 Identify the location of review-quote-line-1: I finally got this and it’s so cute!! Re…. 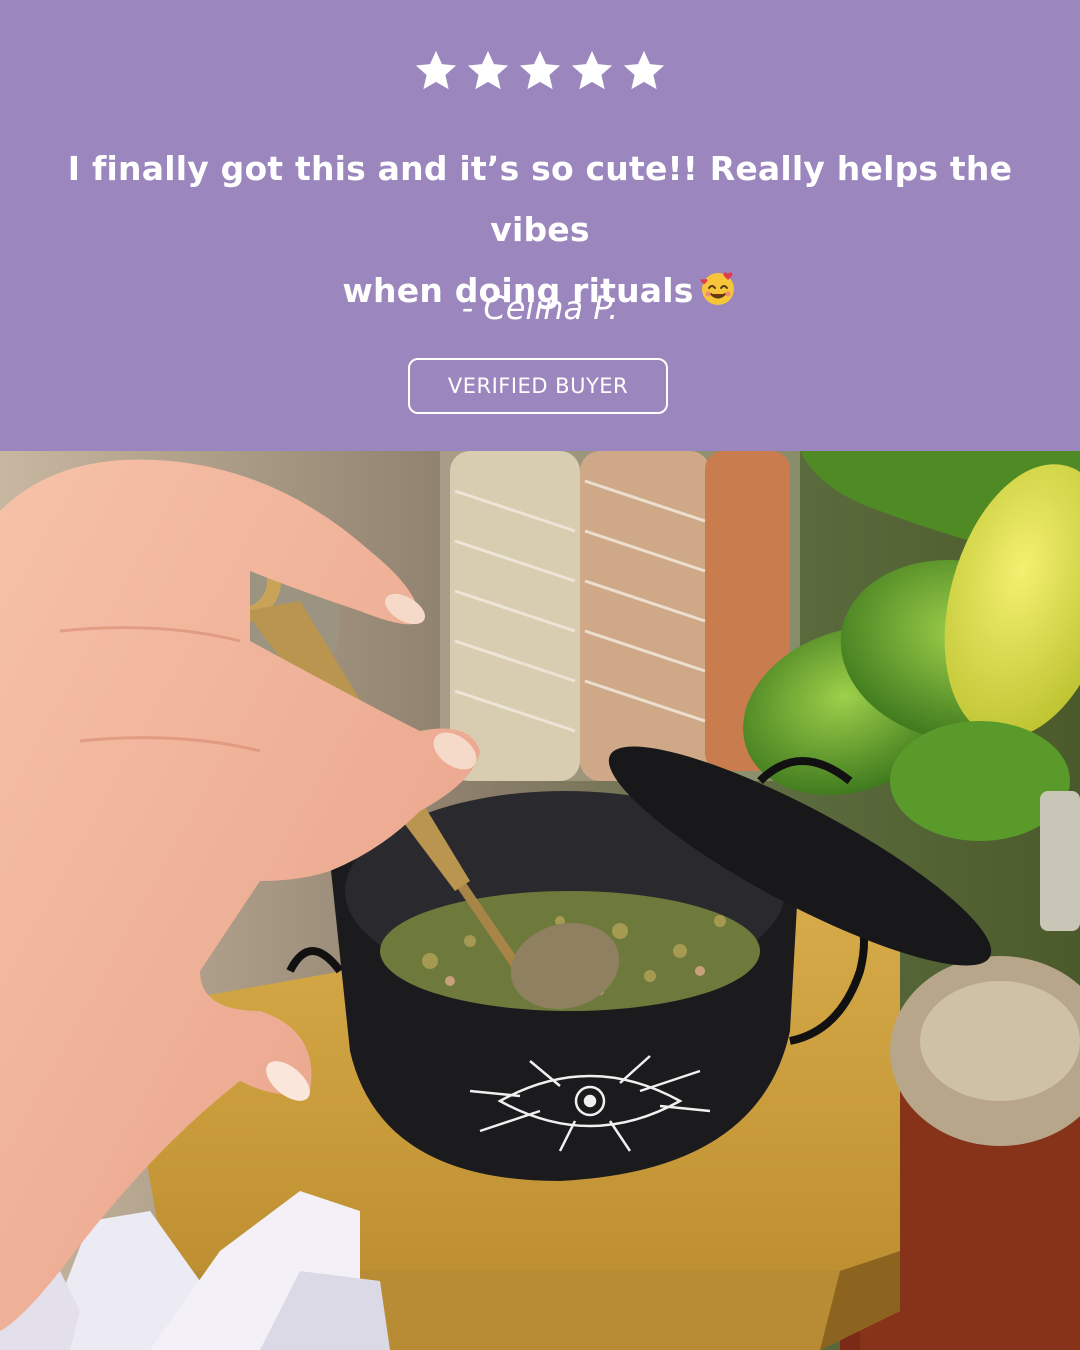
(540, 199).